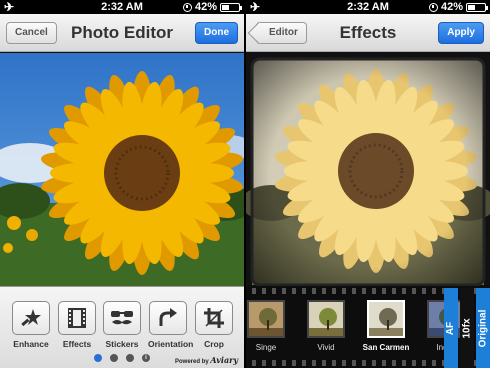  What do you see at coordinates (266, 347) in the screenshot?
I see `effect-label: Singe` at bounding box center [266, 347].